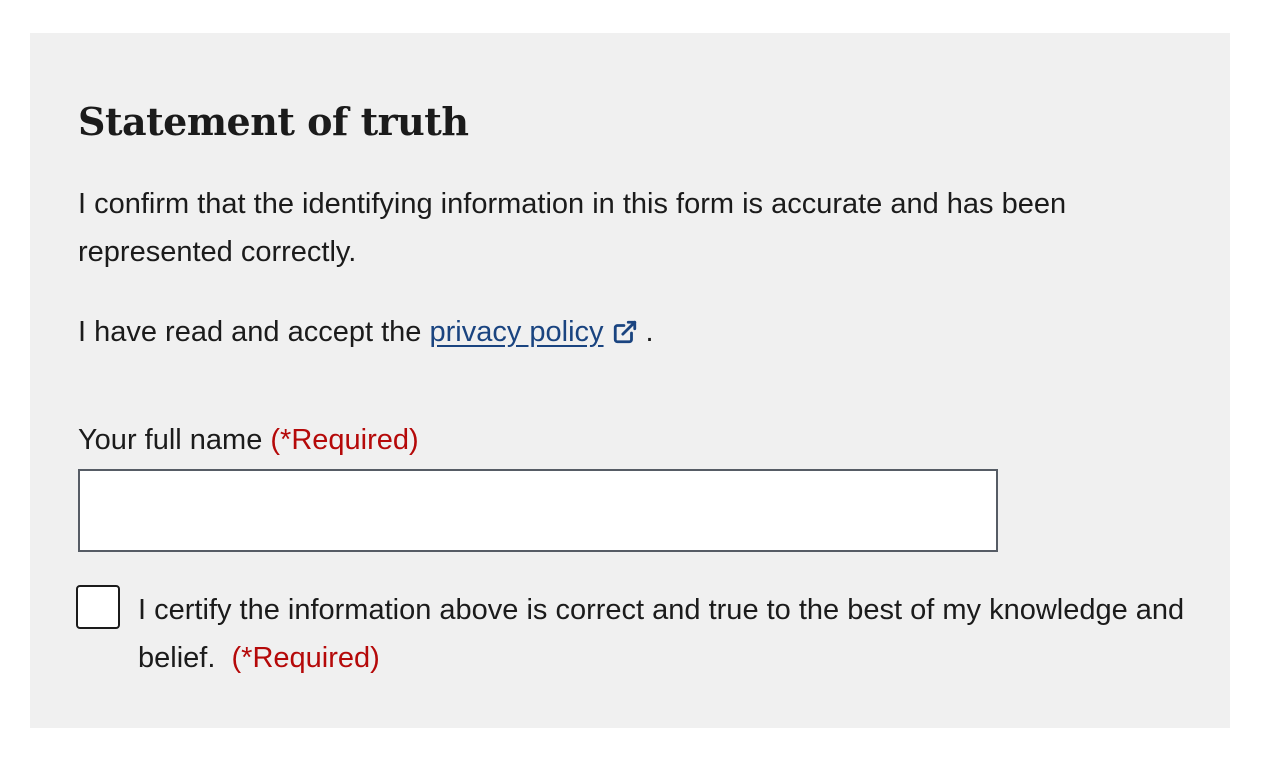 The image size is (1268, 770). I want to click on full-name-label-text: Your full name, so click(170, 440).